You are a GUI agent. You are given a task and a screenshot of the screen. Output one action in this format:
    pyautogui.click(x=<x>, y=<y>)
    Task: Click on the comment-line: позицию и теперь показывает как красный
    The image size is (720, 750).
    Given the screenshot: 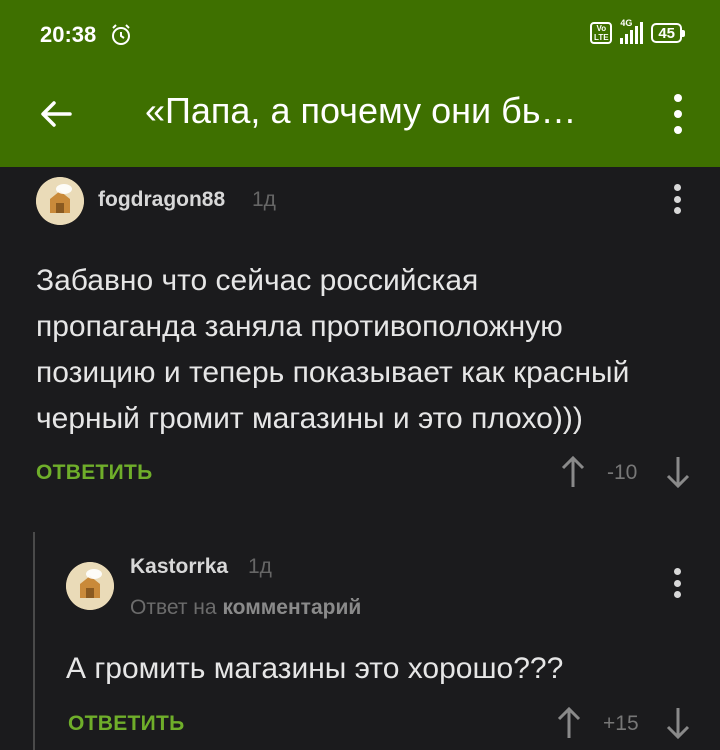 What is the action you would take?
    pyautogui.click(x=333, y=372)
    